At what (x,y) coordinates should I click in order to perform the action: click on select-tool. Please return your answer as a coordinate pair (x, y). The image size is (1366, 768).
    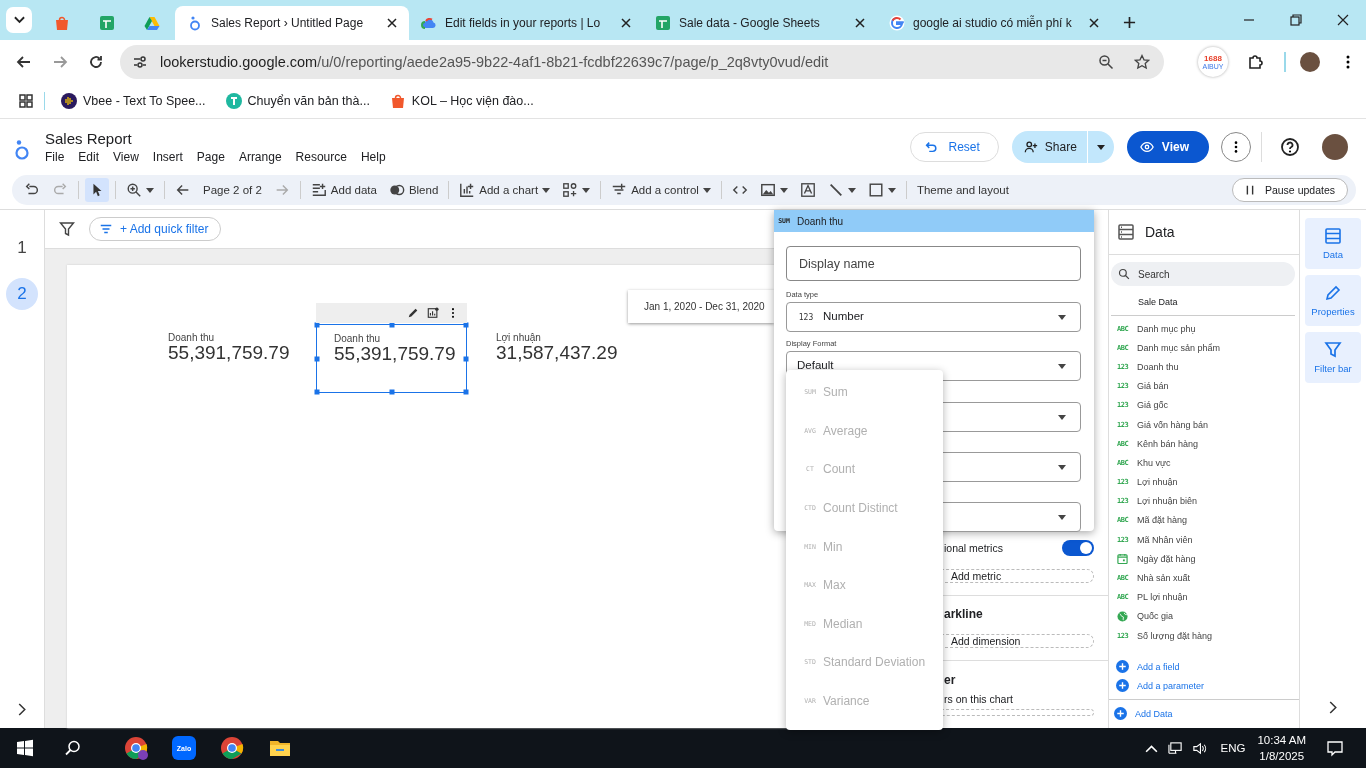
    Looking at the image, I should click on (97, 190).